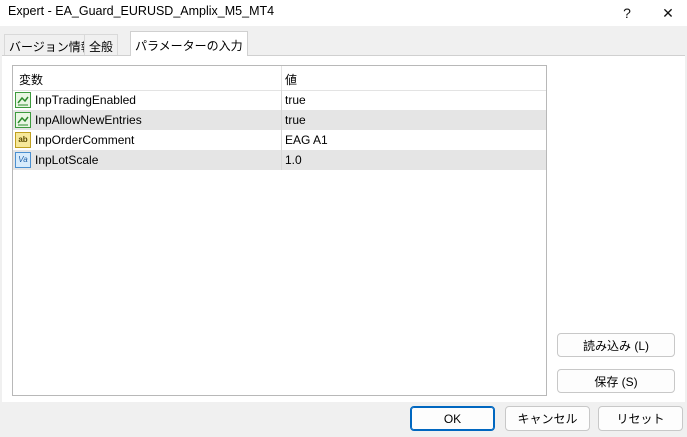  I want to click on tab-general: 全般, so click(101, 44).